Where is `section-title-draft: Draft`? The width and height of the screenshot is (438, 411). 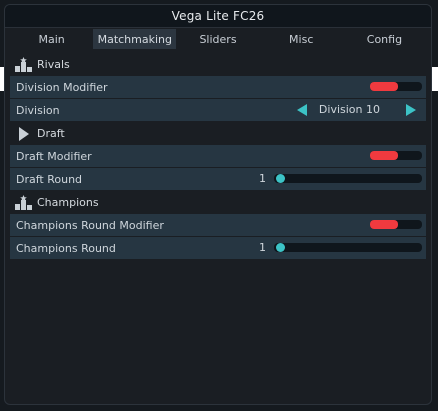 section-title-draft: Draft is located at coordinates (51, 133).